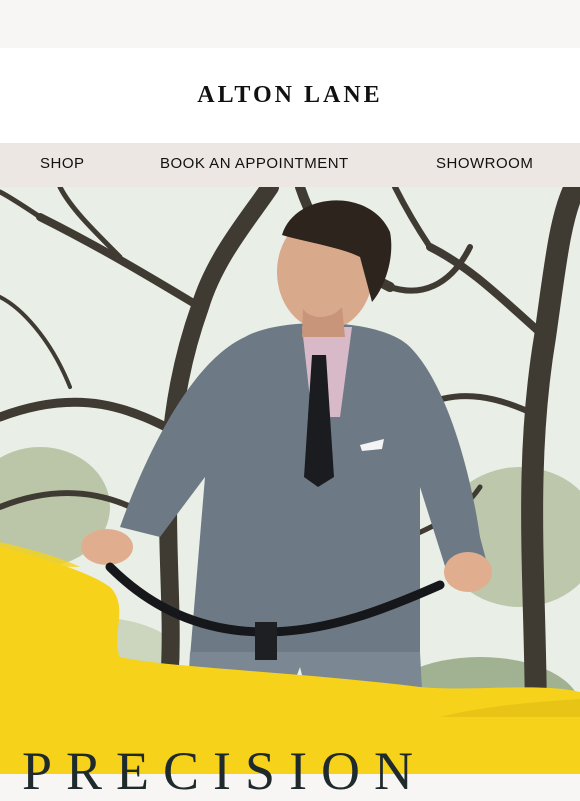 The height and width of the screenshot is (801, 580). What do you see at coordinates (484, 163) in the screenshot?
I see `nav-showroom-link: SHOWROOM` at bounding box center [484, 163].